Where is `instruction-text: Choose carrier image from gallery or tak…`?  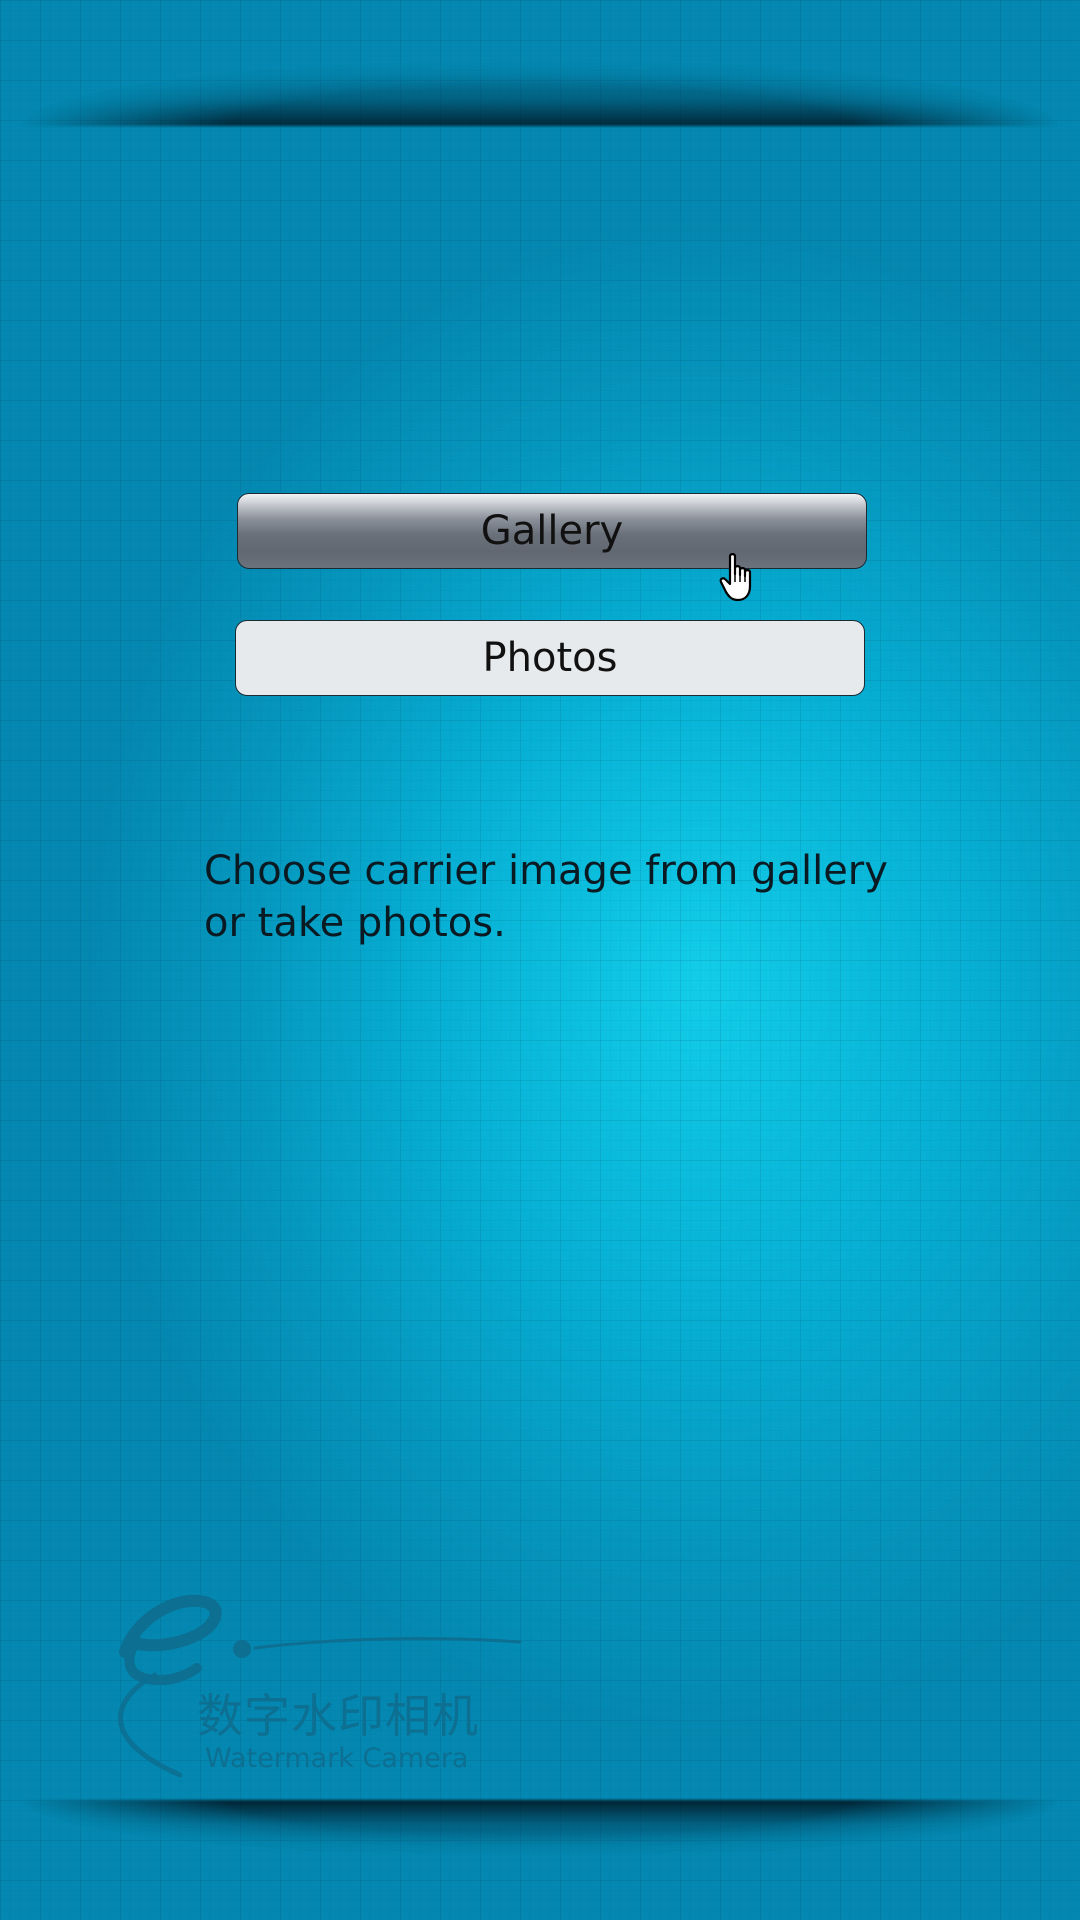
instruction-text: Choose carrier image from gallery or tak… is located at coordinates (564, 897).